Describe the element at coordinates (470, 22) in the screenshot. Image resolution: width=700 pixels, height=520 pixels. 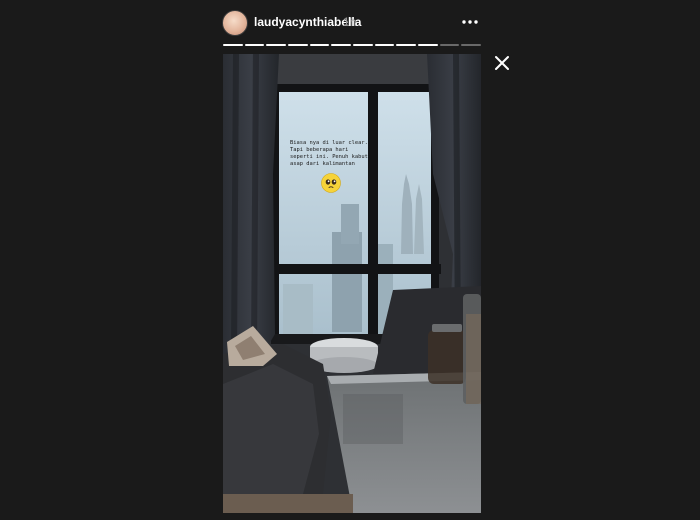
I see `more-icon` at that location.